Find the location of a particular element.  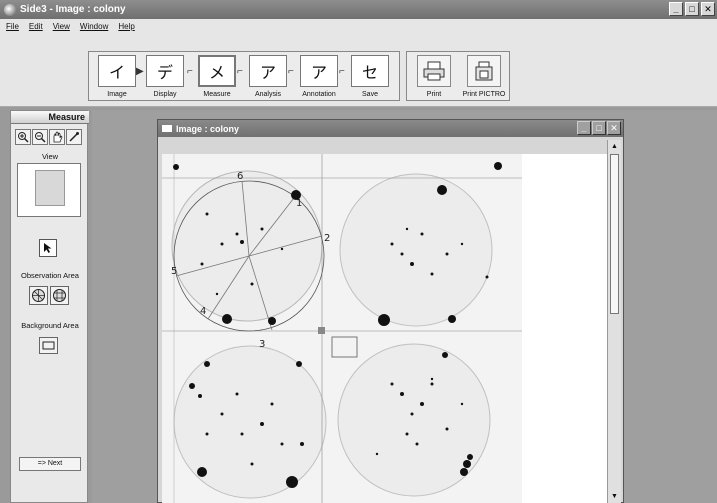

sector-label-6: 6 is located at coordinates (240, 176).